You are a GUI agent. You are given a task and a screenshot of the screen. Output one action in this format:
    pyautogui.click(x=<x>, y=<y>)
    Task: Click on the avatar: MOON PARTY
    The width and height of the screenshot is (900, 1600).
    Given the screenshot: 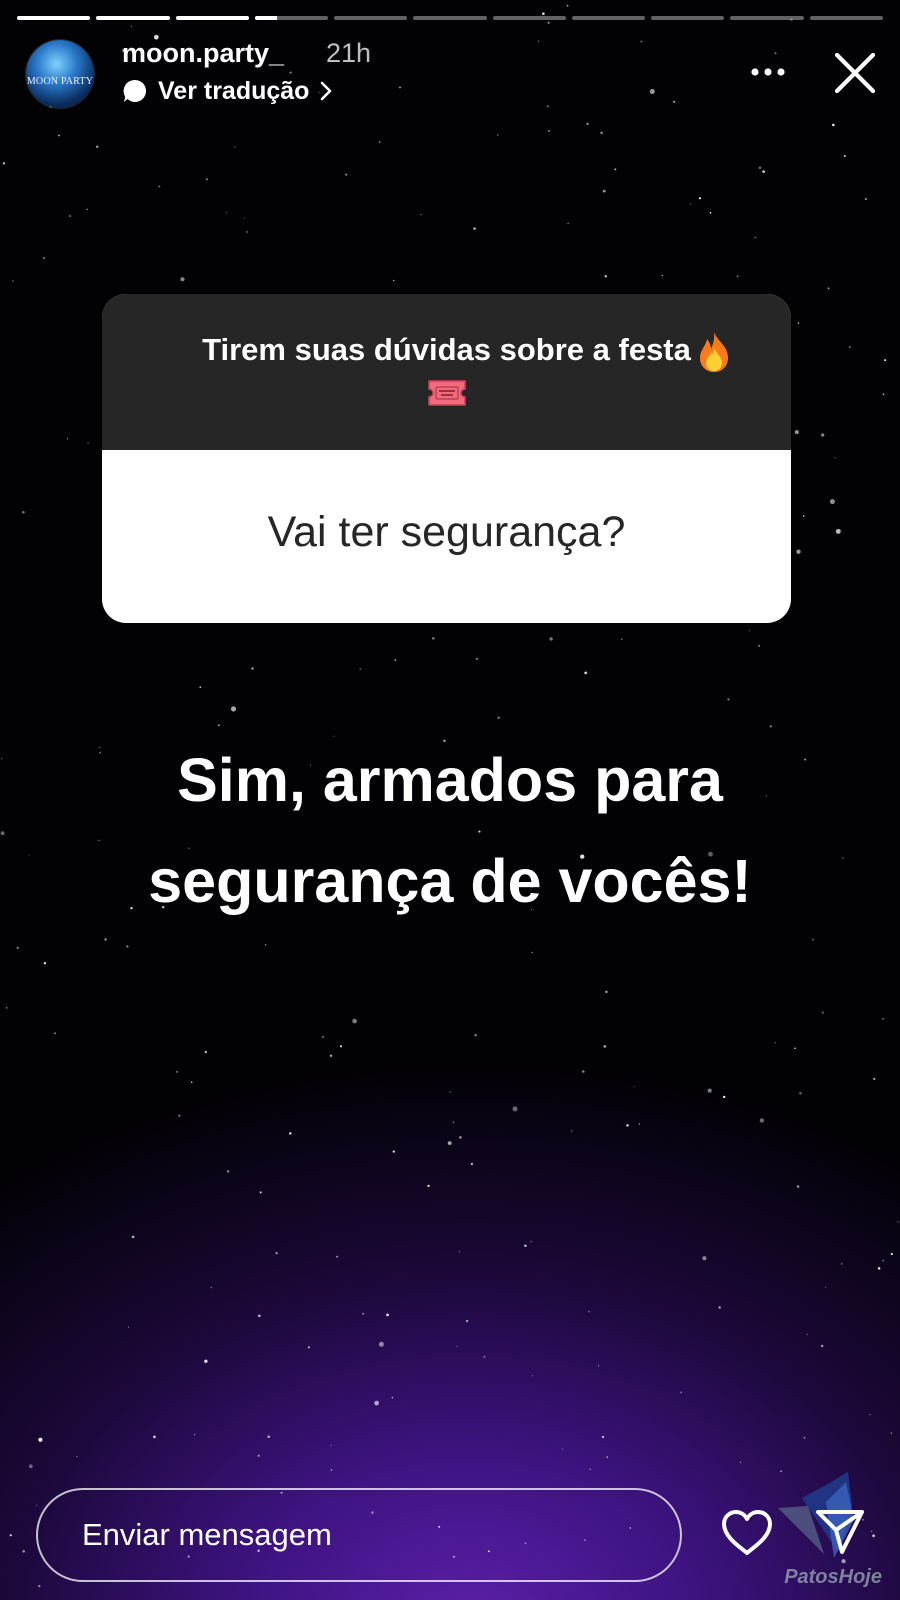 What is the action you would take?
    pyautogui.click(x=60, y=74)
    